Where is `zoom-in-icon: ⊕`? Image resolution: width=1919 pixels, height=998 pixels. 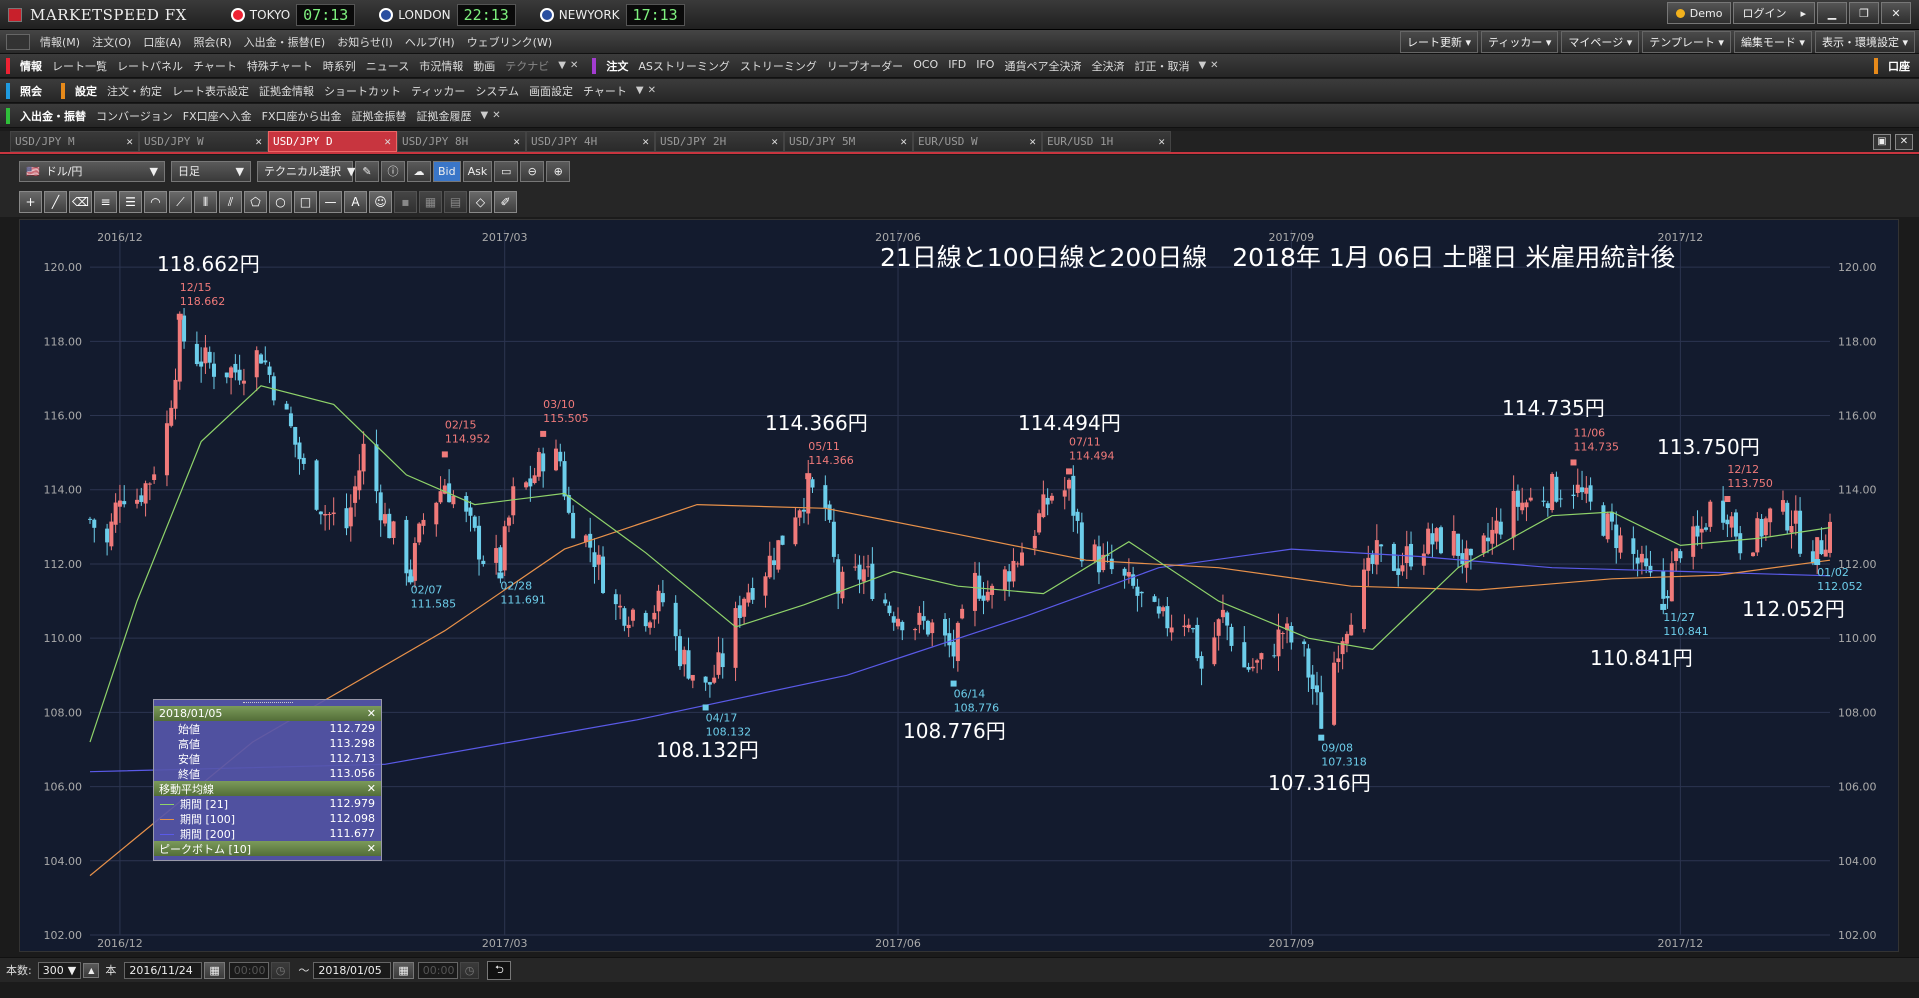 zoom-in-icon: ⊕ is located at coordinates (558, 171).